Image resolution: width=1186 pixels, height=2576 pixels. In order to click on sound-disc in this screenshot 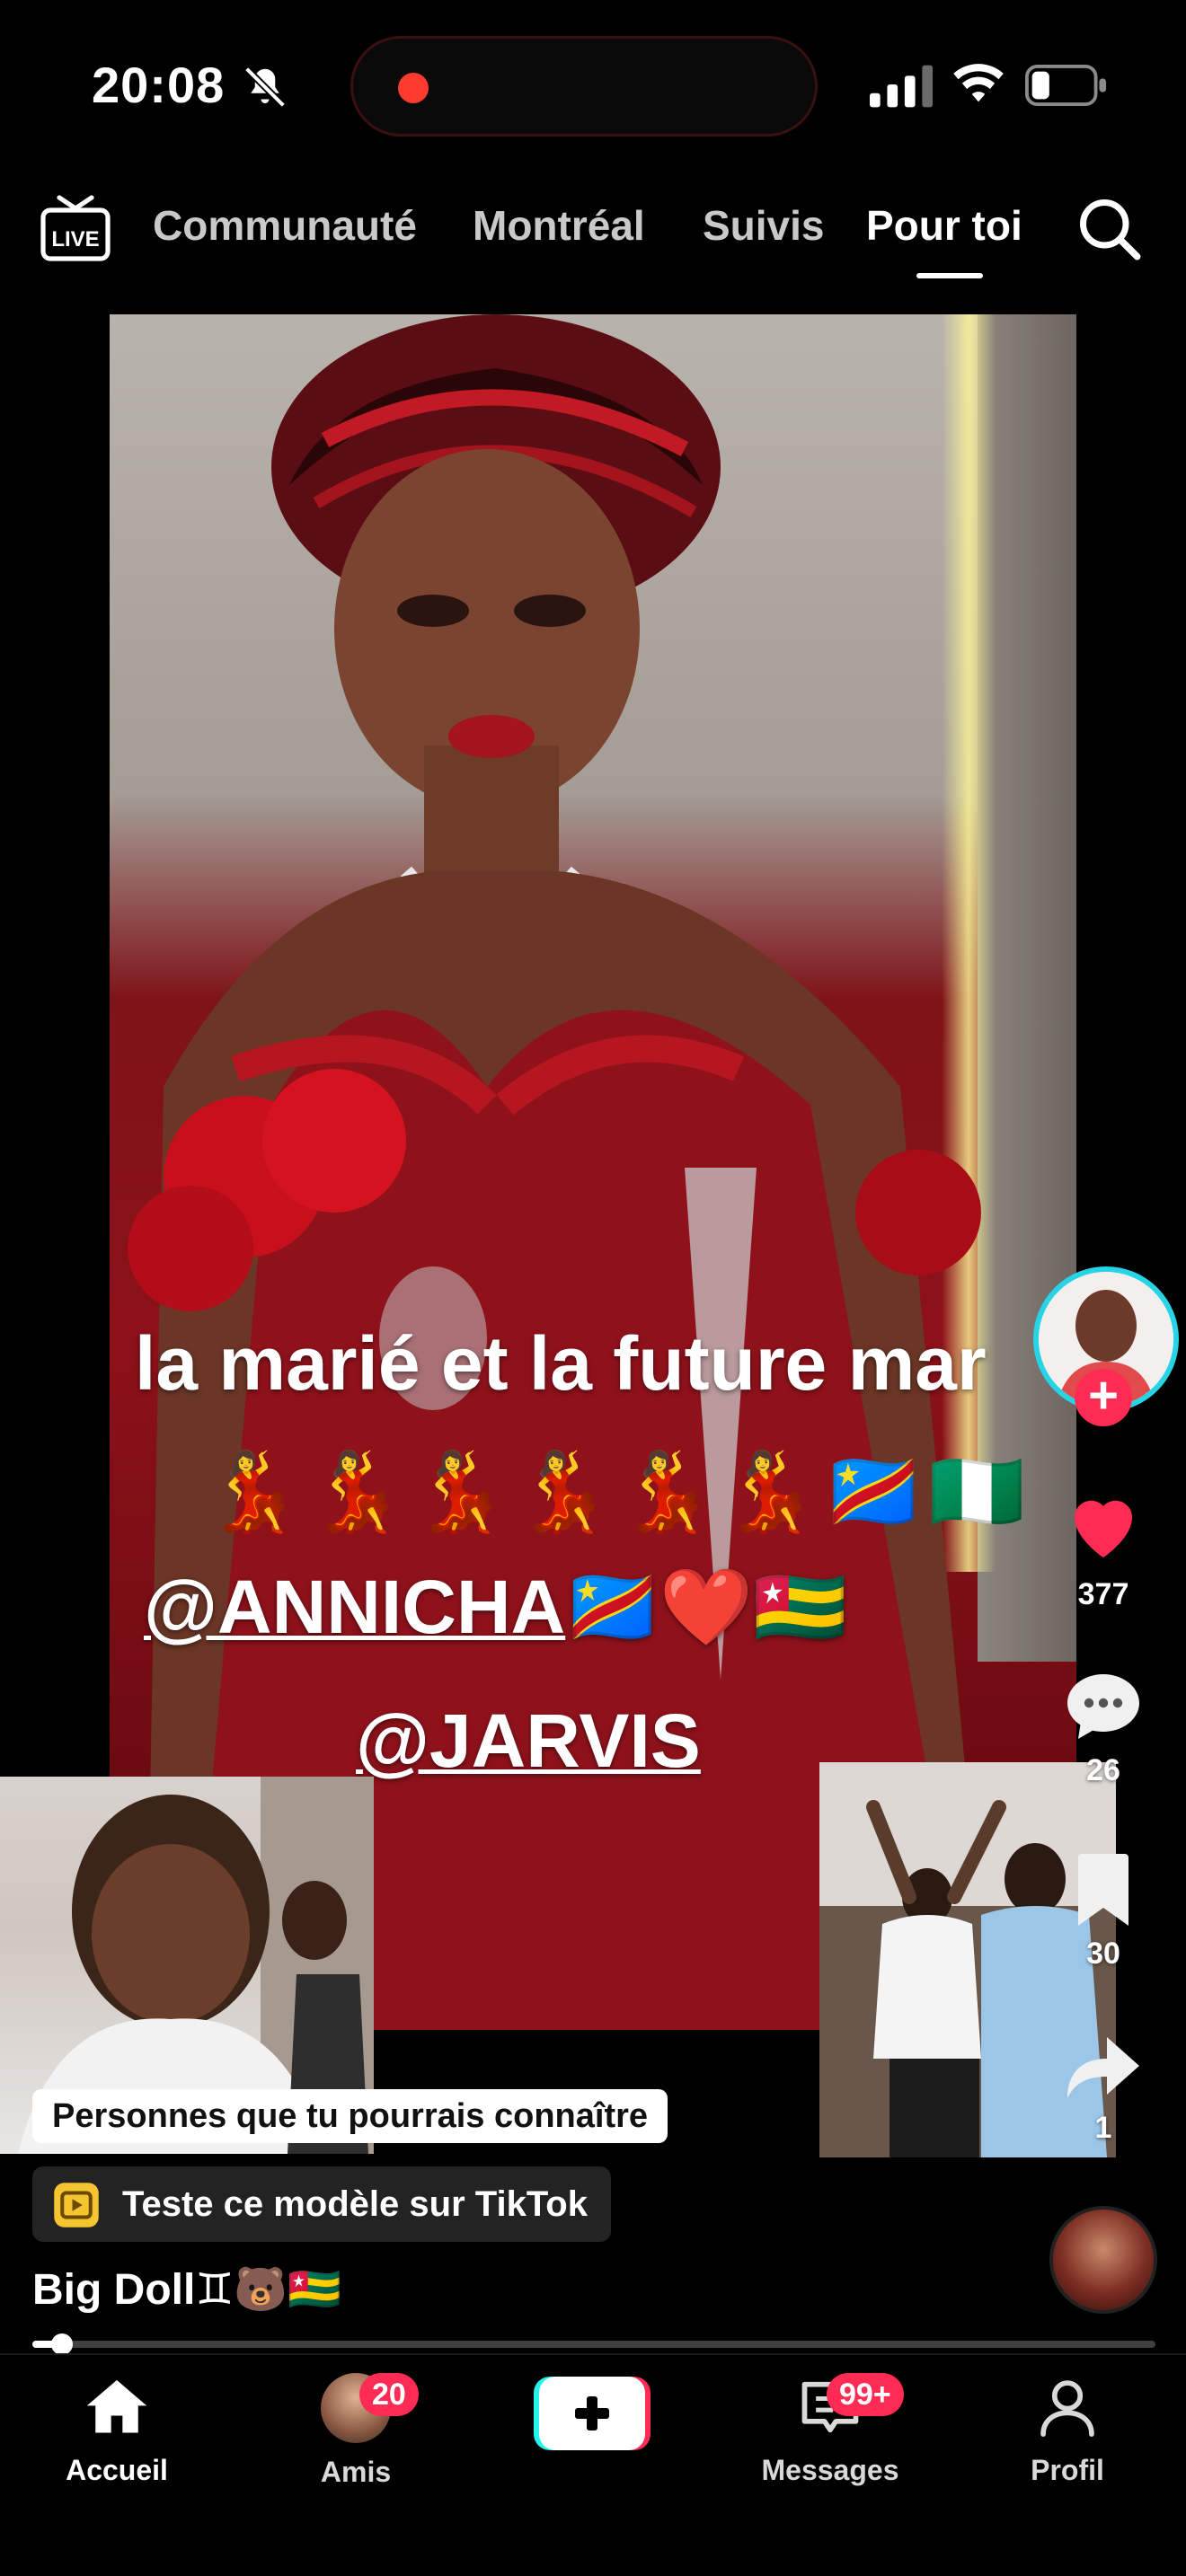, I will do `click(1103, 2260)`.